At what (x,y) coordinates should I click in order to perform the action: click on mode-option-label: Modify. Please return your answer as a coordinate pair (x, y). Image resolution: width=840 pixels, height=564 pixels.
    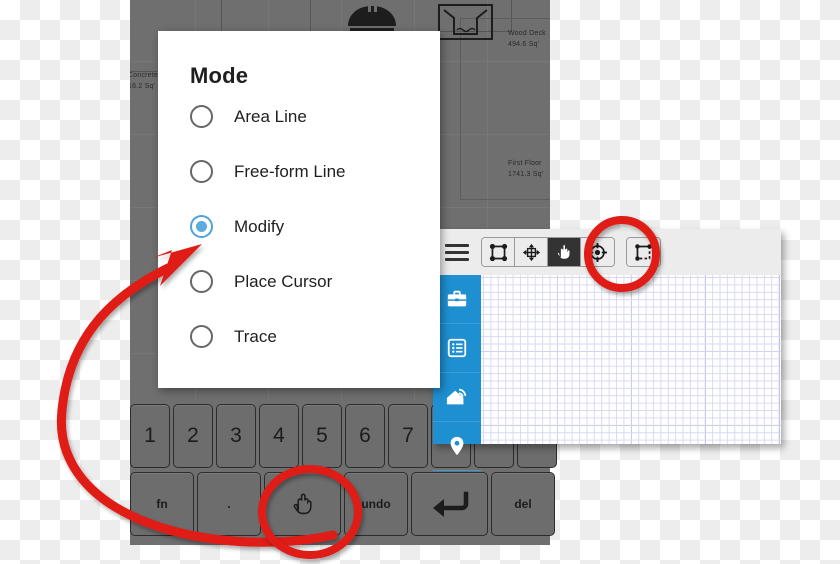
    Looking at the image, I should click on (259, 226).